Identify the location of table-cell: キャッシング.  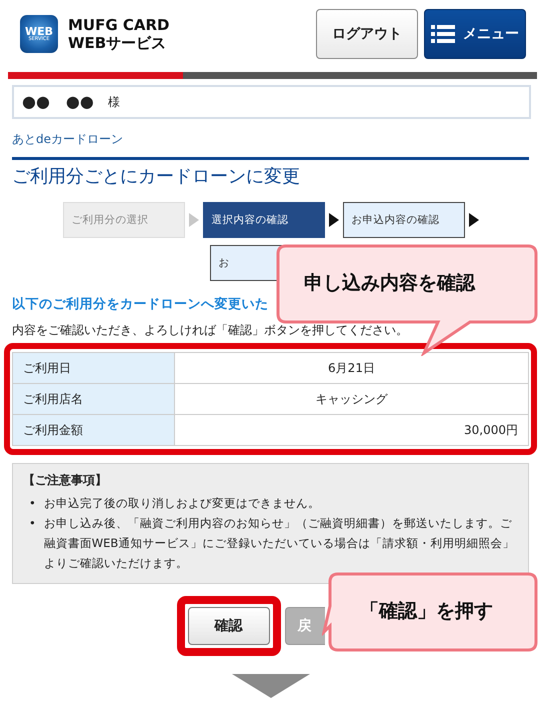
(351, 399).